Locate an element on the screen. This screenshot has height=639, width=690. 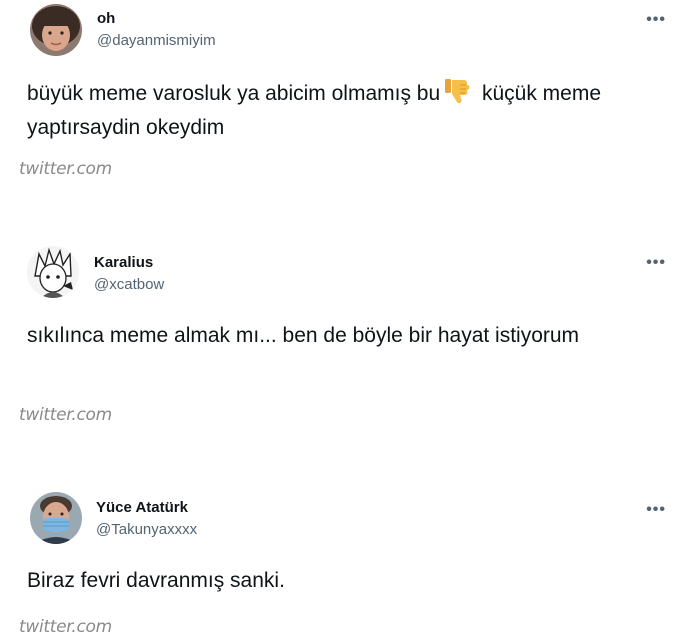
user-handle: @Takunyaxxxx is located at coordinates (146, 529).